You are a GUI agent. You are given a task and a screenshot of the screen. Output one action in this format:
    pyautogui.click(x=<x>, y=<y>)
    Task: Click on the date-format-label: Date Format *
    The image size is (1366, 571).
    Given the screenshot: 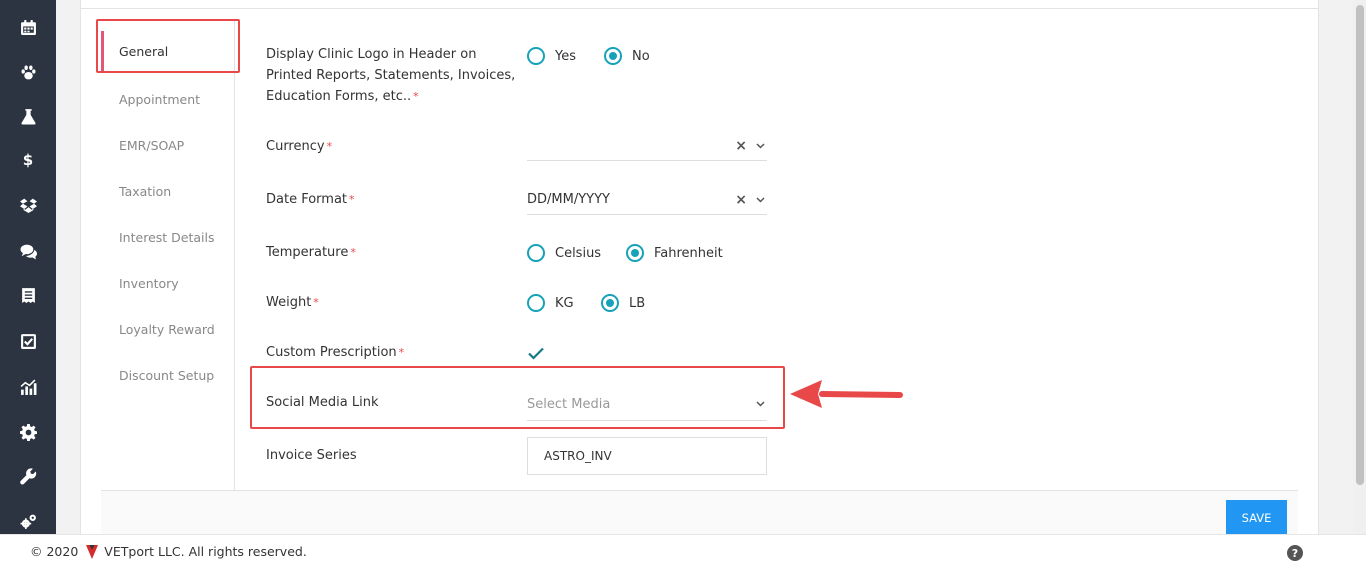 What is the action you would take?
    pyautogui.click(x=310, y=199)
    